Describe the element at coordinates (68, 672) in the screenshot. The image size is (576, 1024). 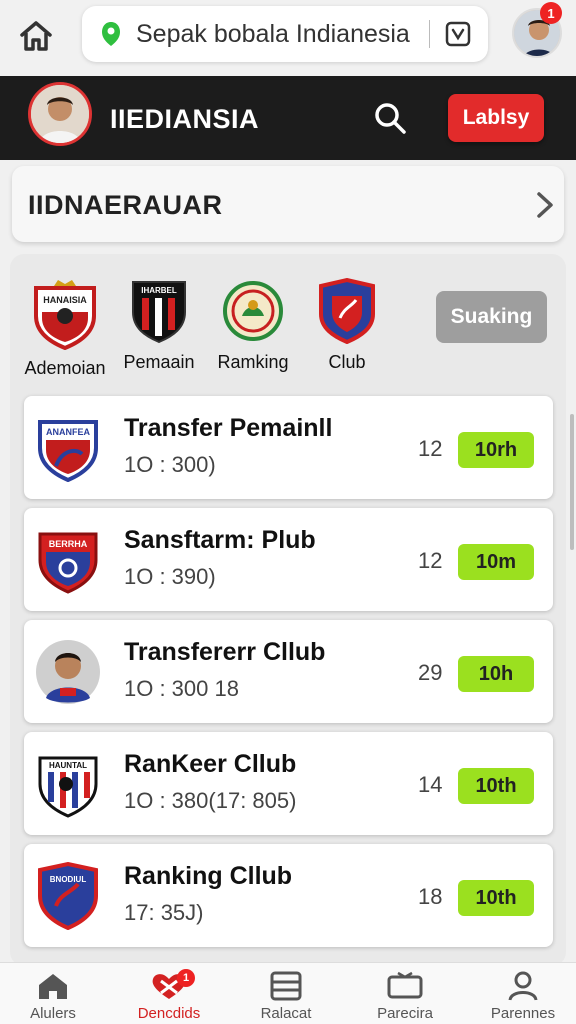
I see `player-avatar` at that location.